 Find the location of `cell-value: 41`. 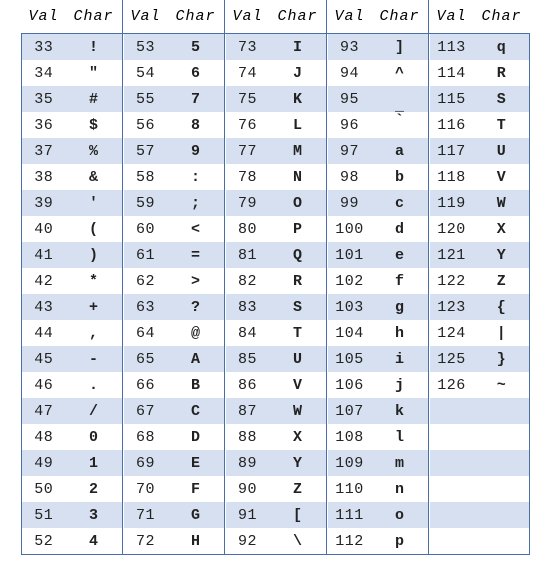

cell-value: 41 is located at coordinates (43, 255).